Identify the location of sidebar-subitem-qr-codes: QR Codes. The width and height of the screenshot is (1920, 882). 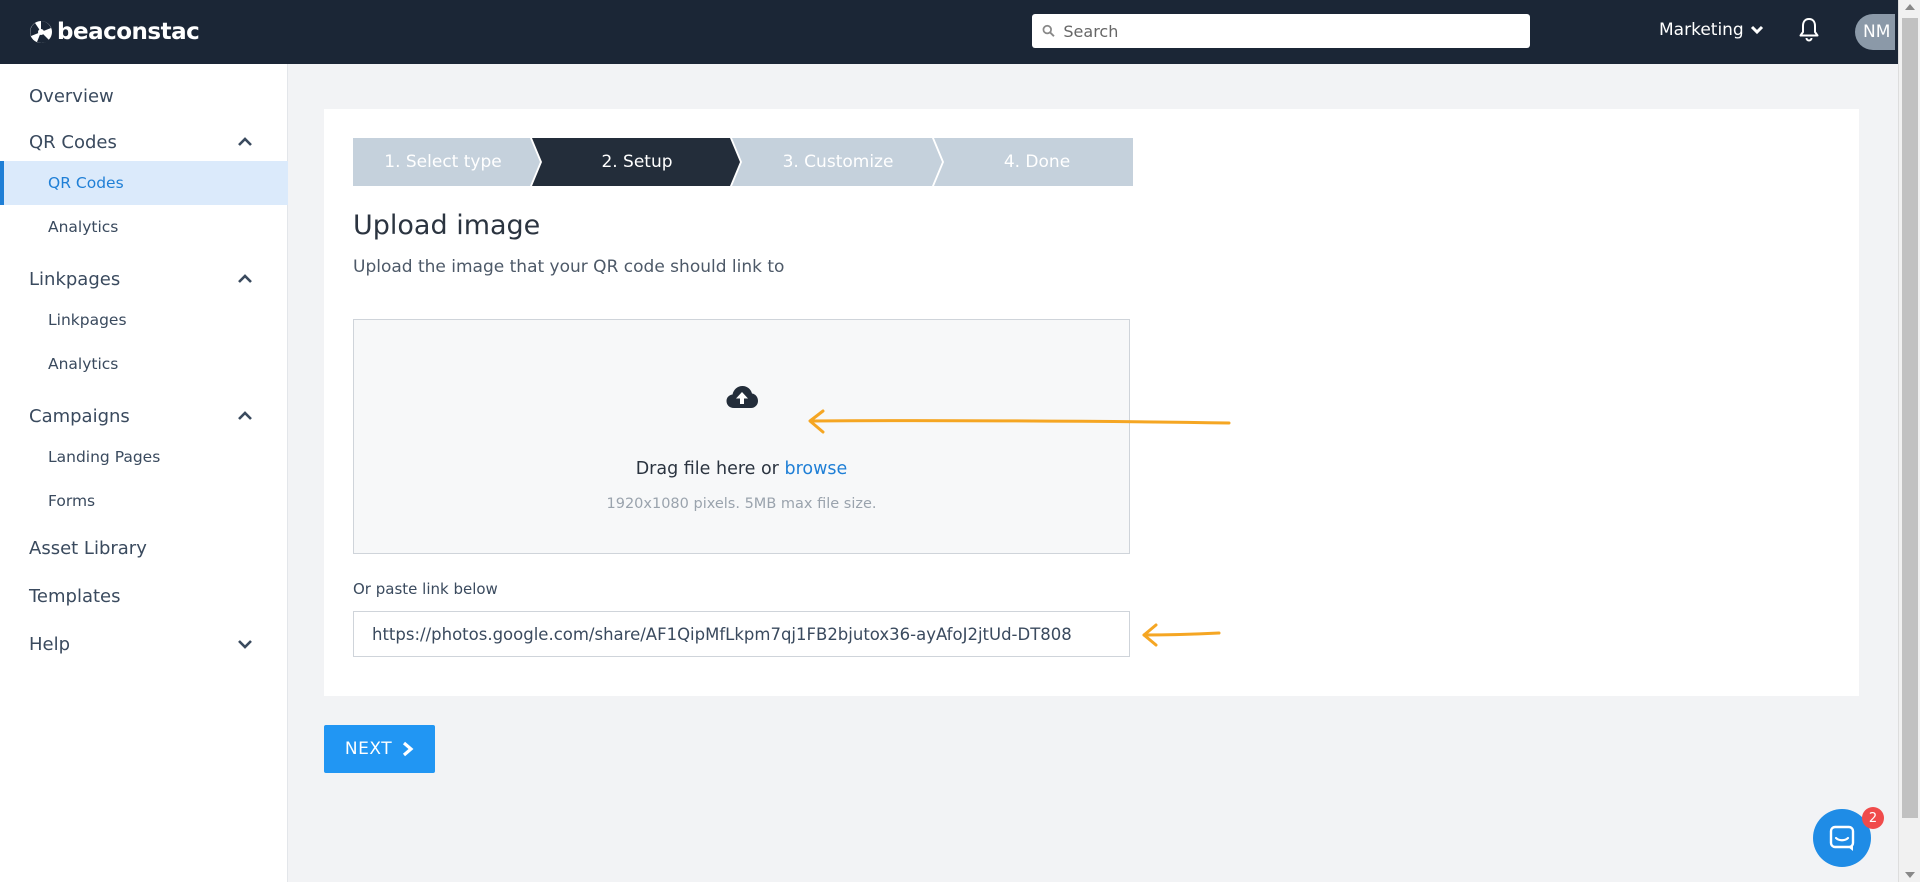
(144, 183).